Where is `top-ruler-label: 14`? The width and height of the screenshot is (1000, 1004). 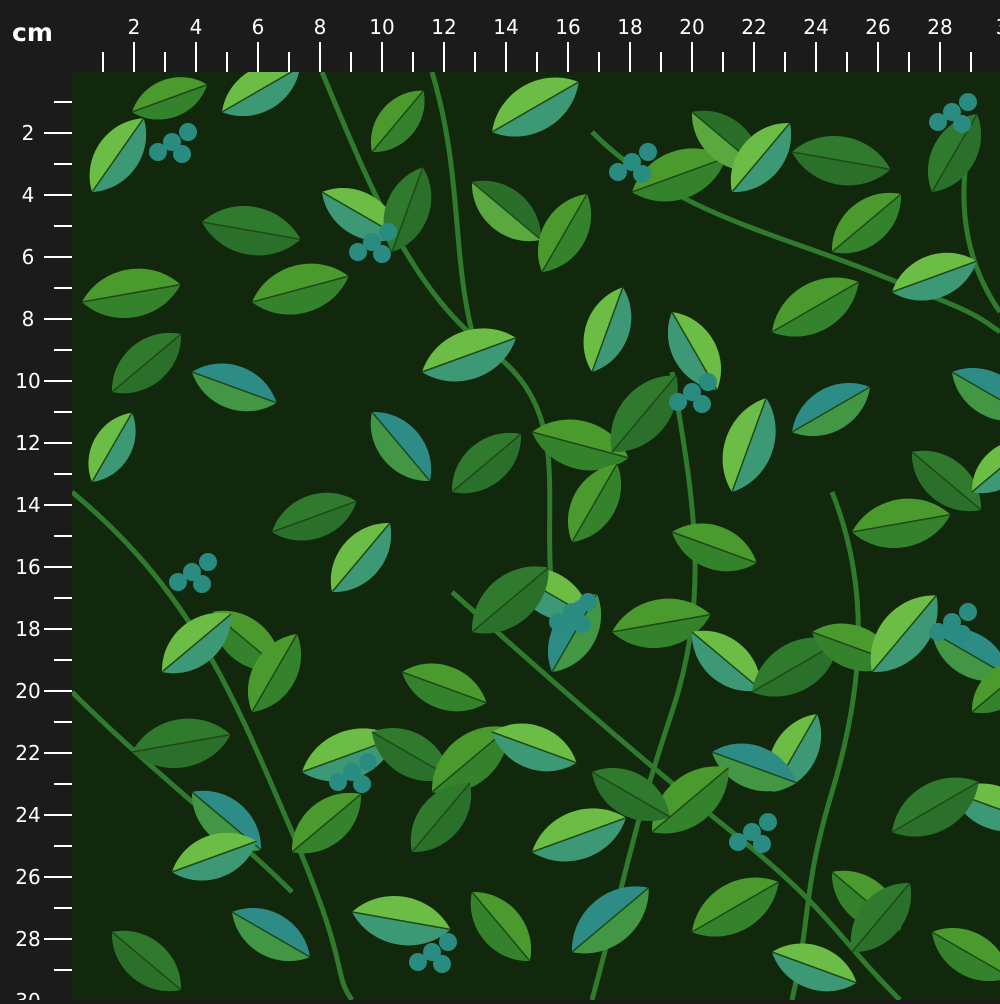
top-ruler-label: 14 is located at coordinates (505, 27).